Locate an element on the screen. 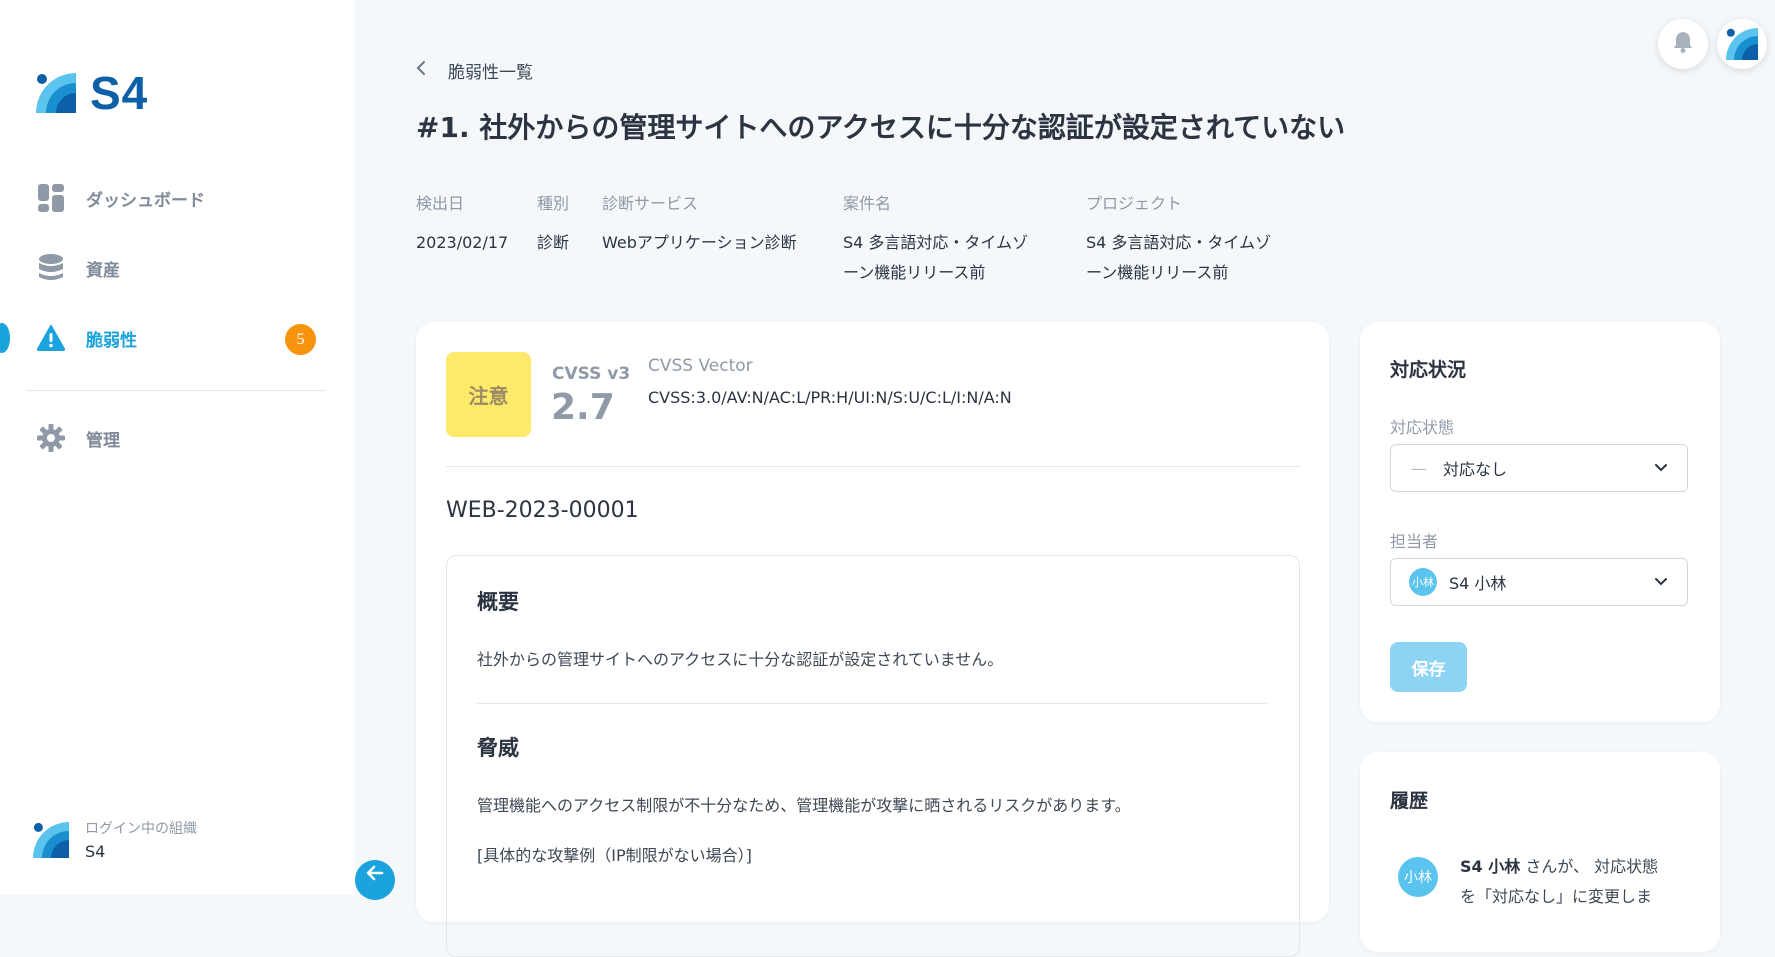 The height and width of the screenshot is (957, 1775). database-icon is located at coordinates (51, 268).